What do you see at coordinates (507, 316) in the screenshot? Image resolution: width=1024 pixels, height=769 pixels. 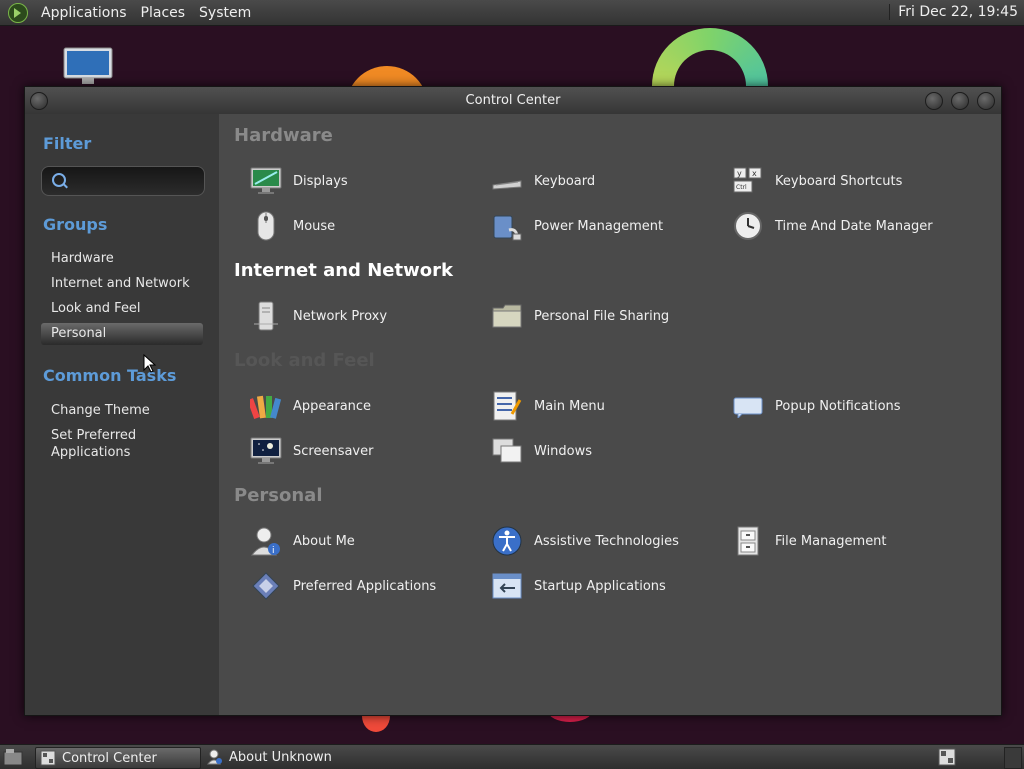 I see `folder-sharing-icon` at bounding box center [507, 316].